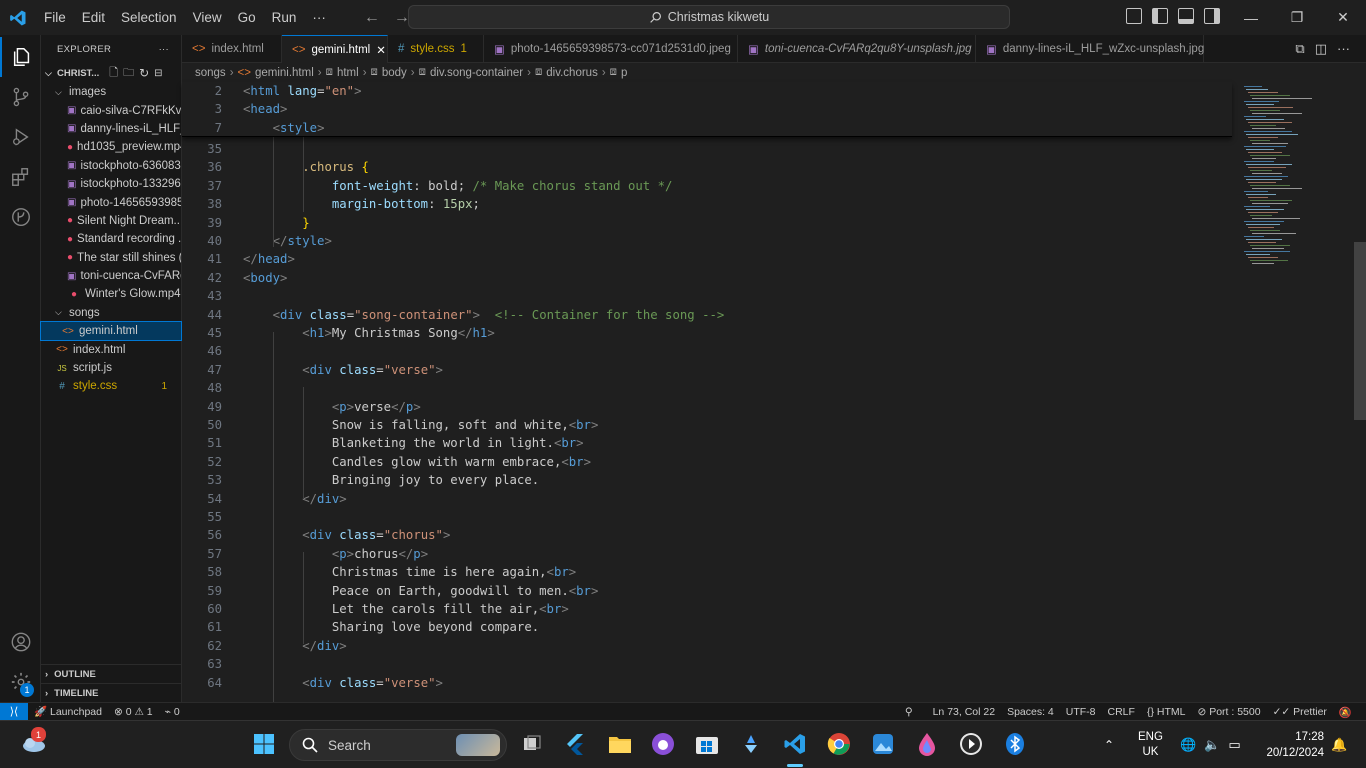 The height and width of the screenshot is (768, 1366). Describe the element at coordinates (284, 17) in the screenshot. I see `menu-run: Run` at that location.